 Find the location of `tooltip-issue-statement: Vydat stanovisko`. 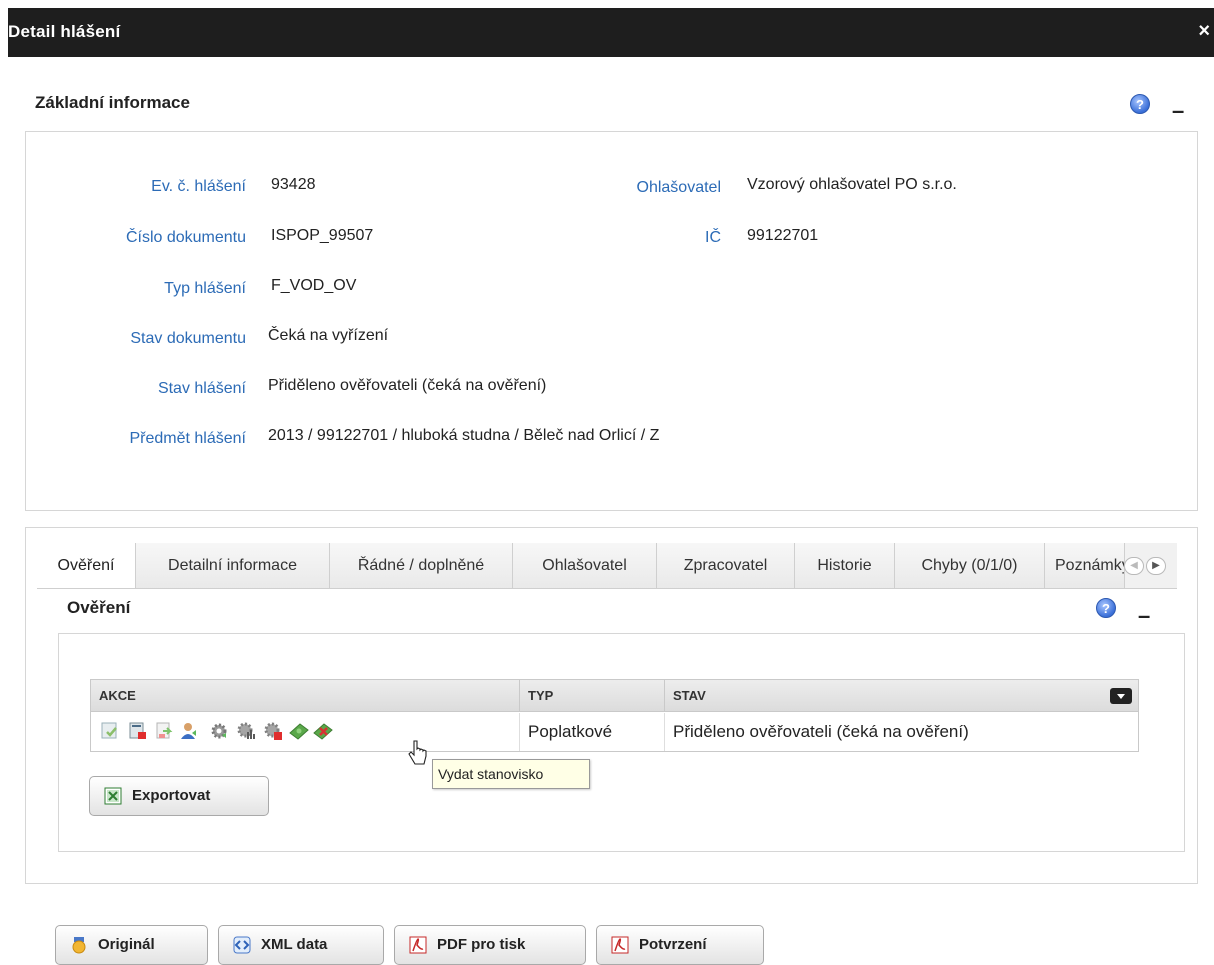

tooltip-issue-statement: Vydat stanovisko is located at coordinates (511, 774).